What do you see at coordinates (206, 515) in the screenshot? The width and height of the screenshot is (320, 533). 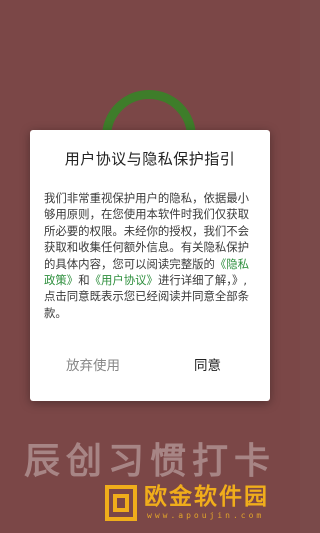 I see `watermark-url: www.apoujin.com` at bounding box center [206, 515].